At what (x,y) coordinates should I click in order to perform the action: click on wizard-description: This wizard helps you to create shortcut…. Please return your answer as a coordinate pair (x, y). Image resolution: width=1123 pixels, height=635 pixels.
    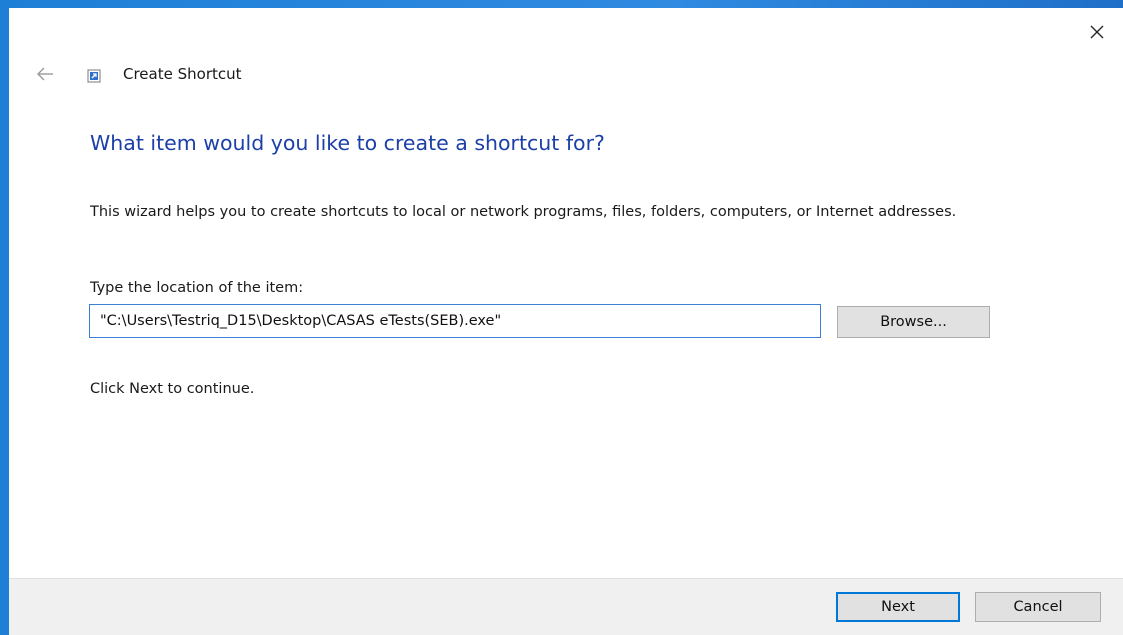
    Looking at the image, I should click on (523, 212).